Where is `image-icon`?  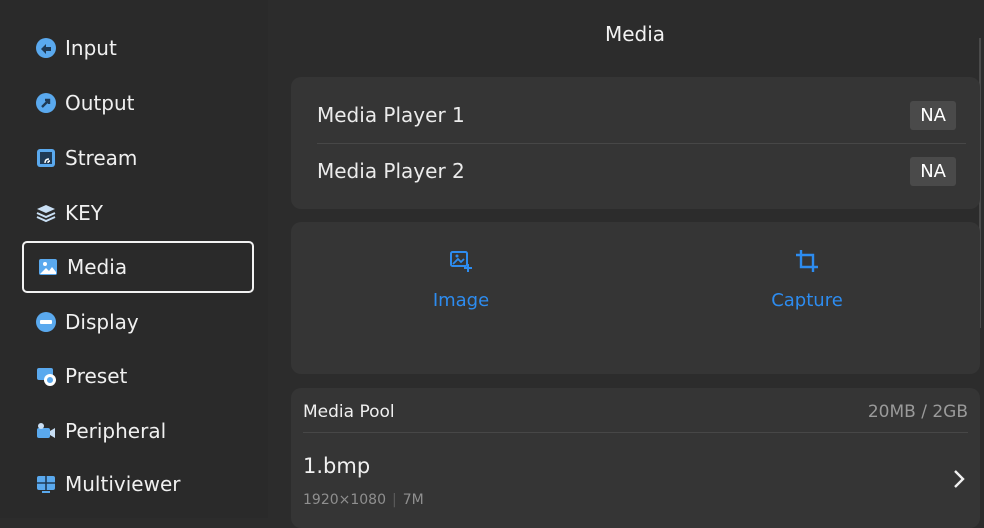 image-icon is located at coordinates (48, 267).